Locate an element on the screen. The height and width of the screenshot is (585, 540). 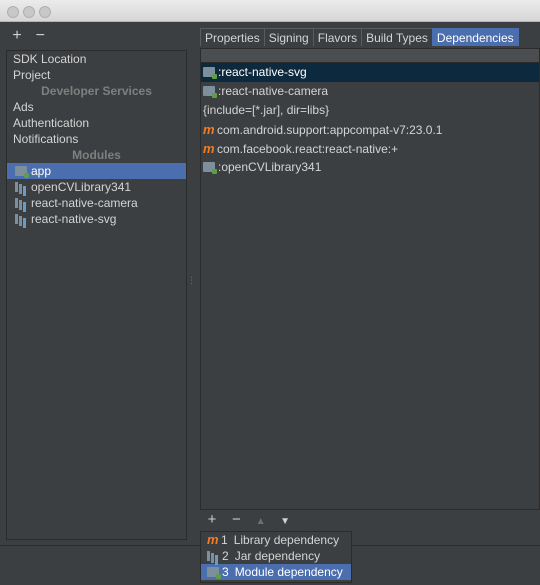
sidebar-item-ads: Ads is located at coordinates (96, 107).